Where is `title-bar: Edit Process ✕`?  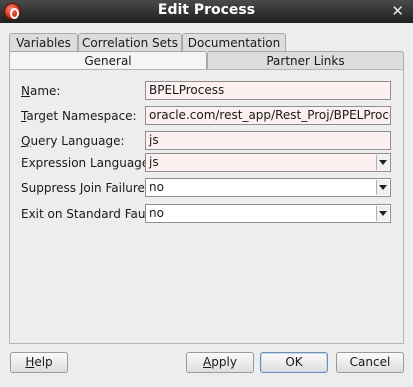
title-bar: Edit Process ✕ is located at coordinates (206, 11).